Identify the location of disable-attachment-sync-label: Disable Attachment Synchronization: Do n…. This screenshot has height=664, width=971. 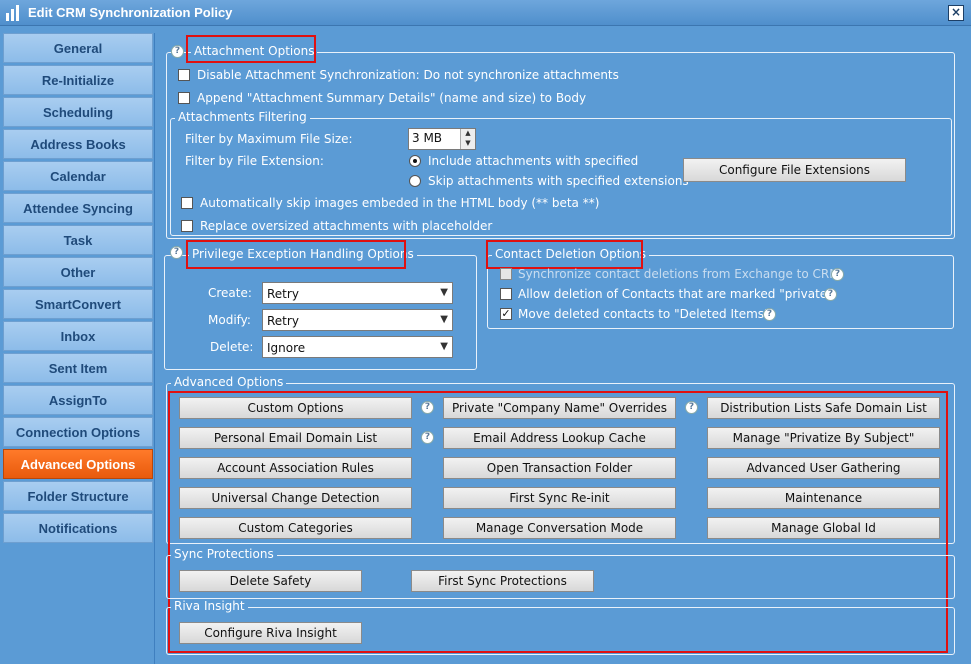
(408, 75).